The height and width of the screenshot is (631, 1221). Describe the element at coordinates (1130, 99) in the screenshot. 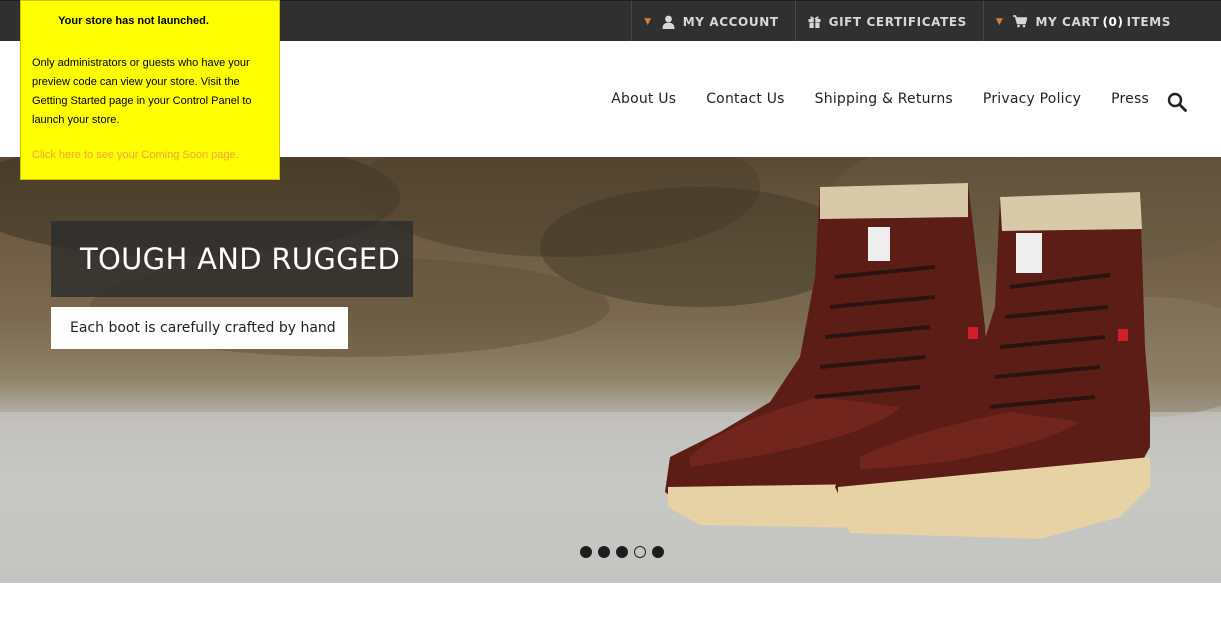

I see `nav-press: Press` at that location.